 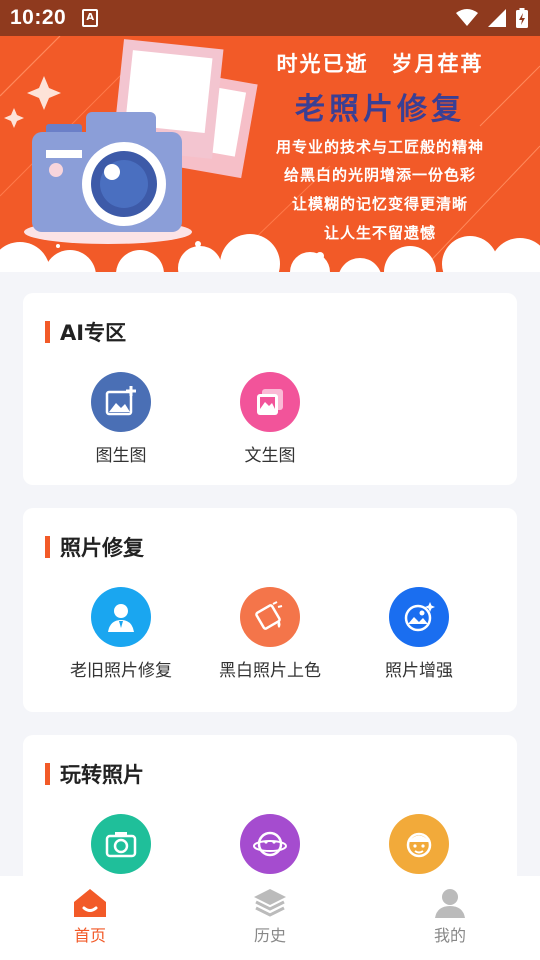 I want to click on banner-line-2: 给黑白的光阴增添一份色彩, so click(x=379, y=175).